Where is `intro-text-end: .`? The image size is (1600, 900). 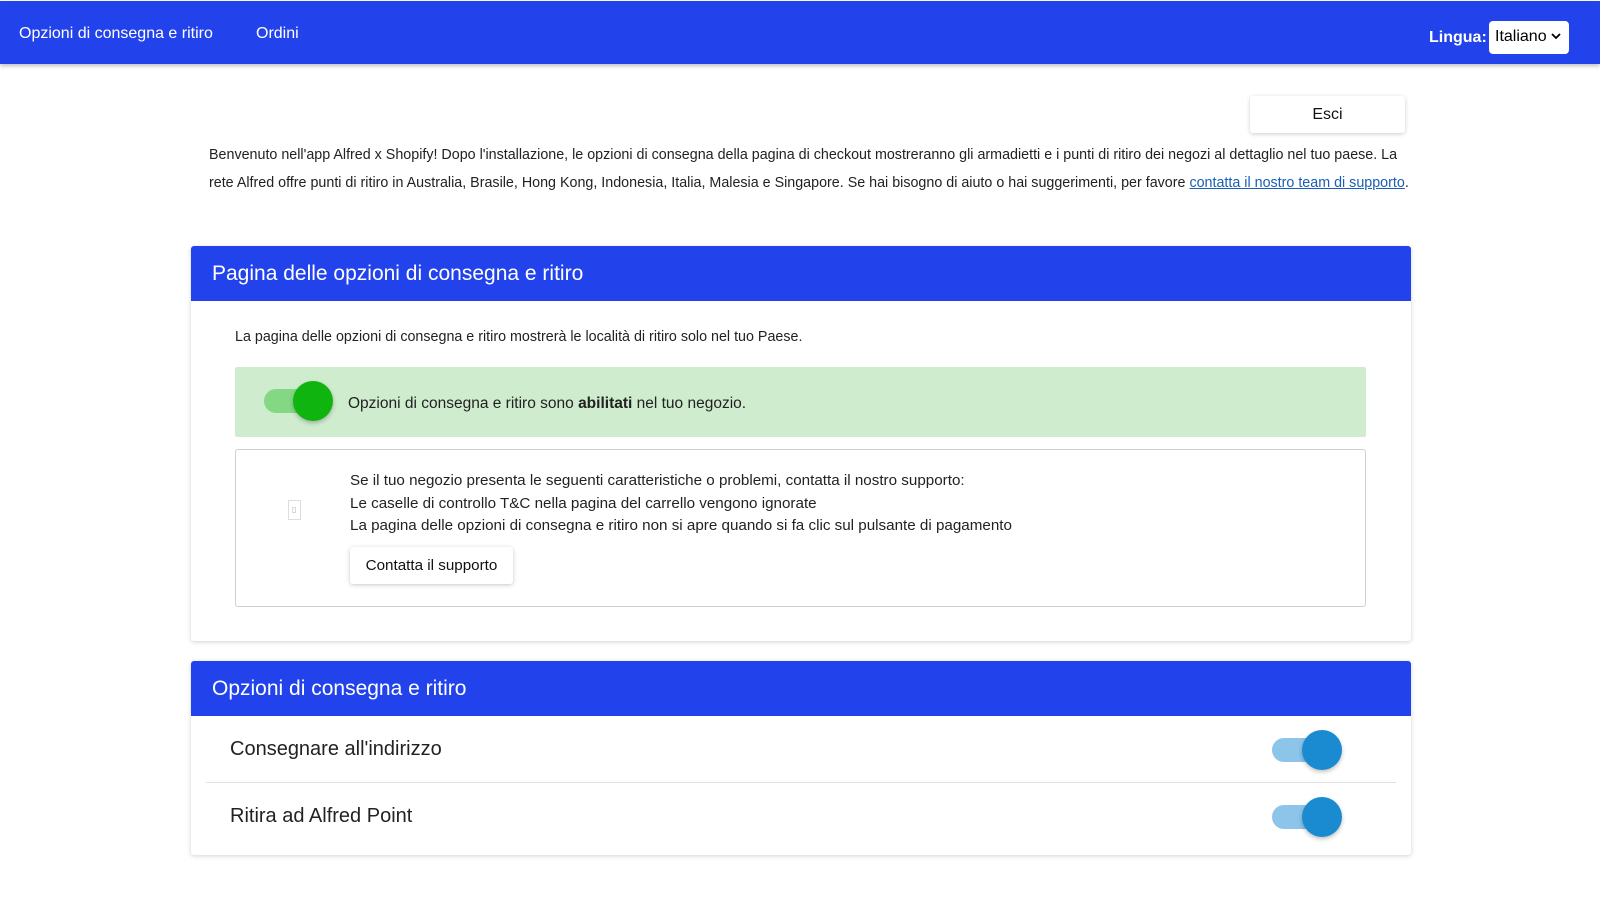
intro-text-end: . is located at coordinates (1406, 183).